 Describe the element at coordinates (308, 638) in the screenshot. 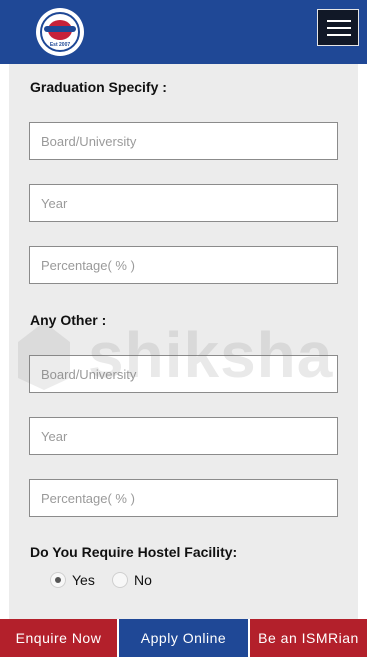

I see `be-an-ismrian-button: Be an ISMRian` at that location.